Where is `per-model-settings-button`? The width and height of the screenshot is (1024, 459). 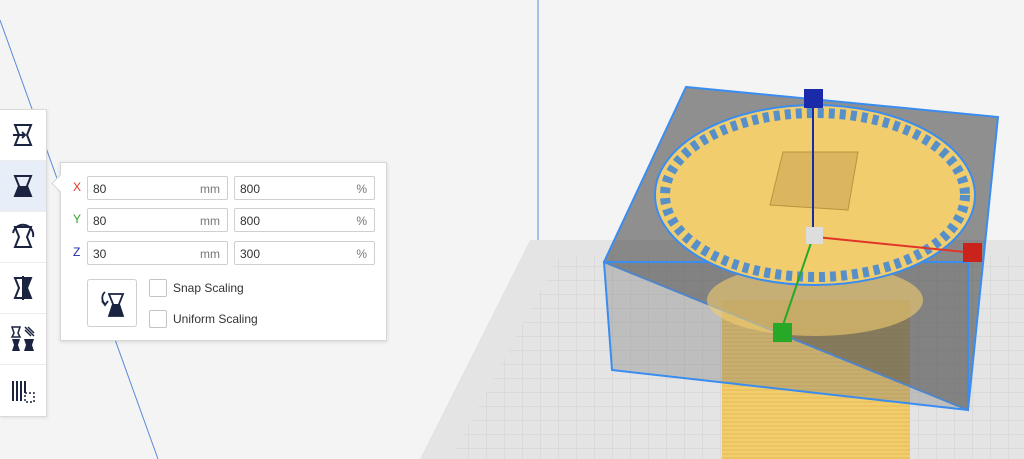
per-model-settings-button is located at coordinates (23, 339).